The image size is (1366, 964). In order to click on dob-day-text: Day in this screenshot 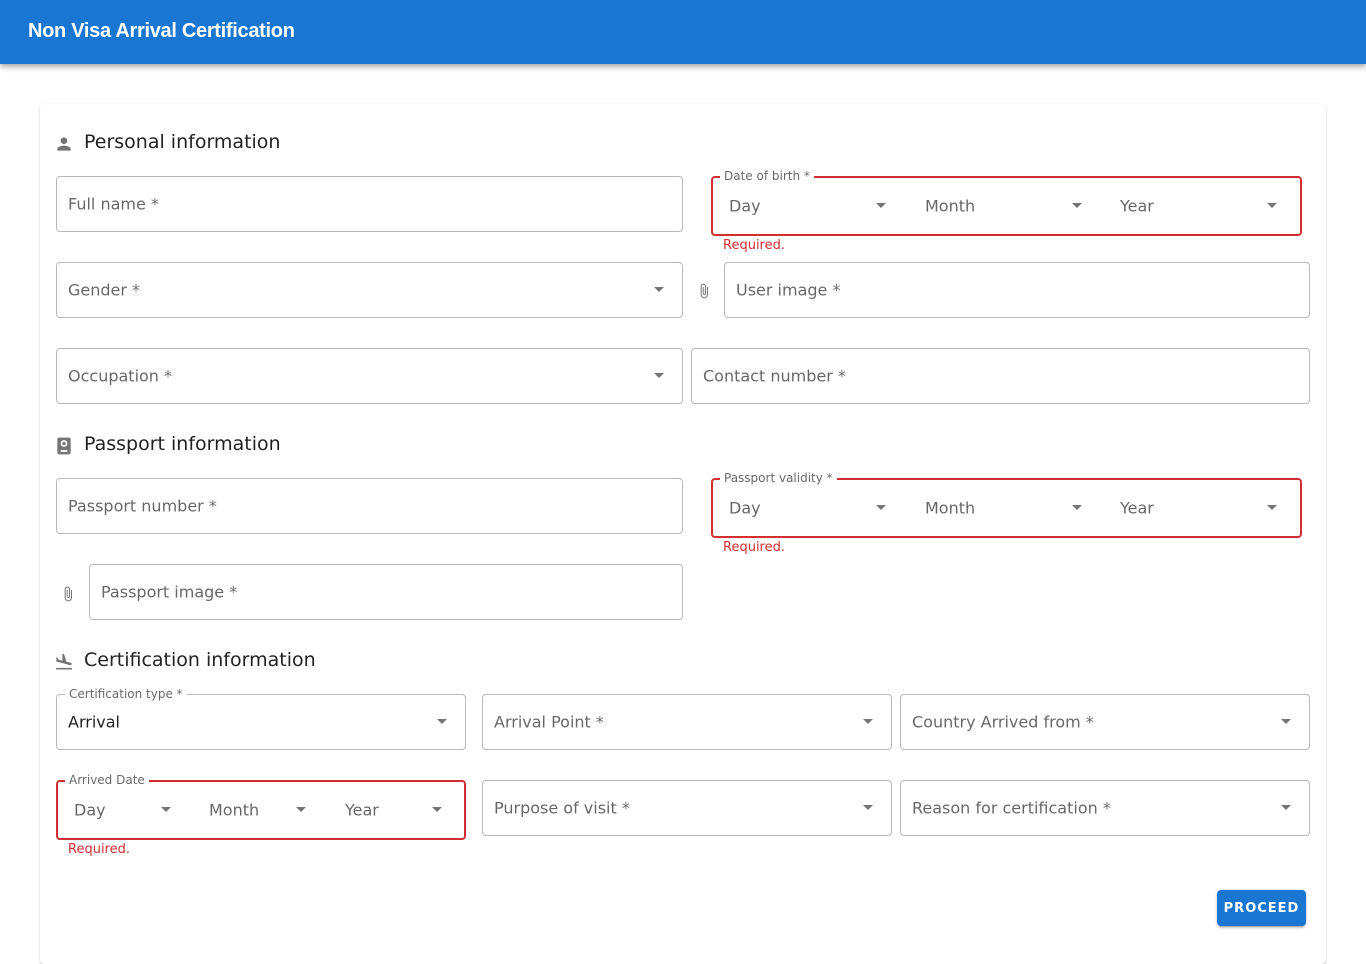, I will do `click(745, 206)`.